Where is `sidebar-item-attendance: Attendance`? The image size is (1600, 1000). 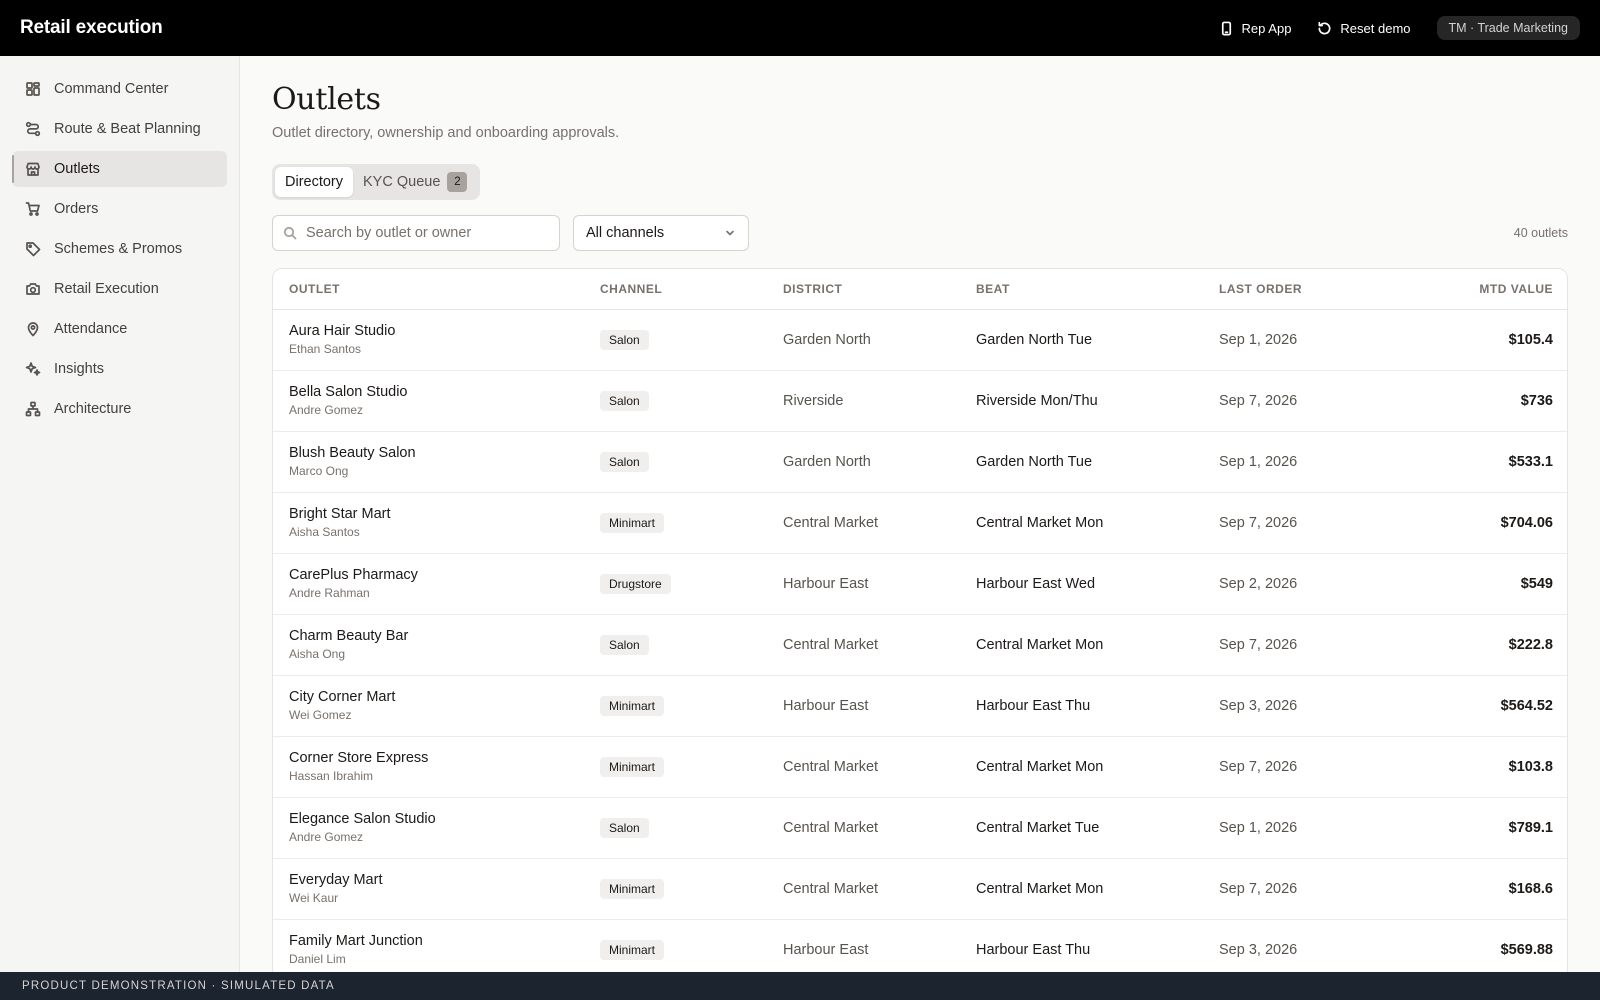 sidebar-item-attendance: Attendance is located at coordinates (119, 329).